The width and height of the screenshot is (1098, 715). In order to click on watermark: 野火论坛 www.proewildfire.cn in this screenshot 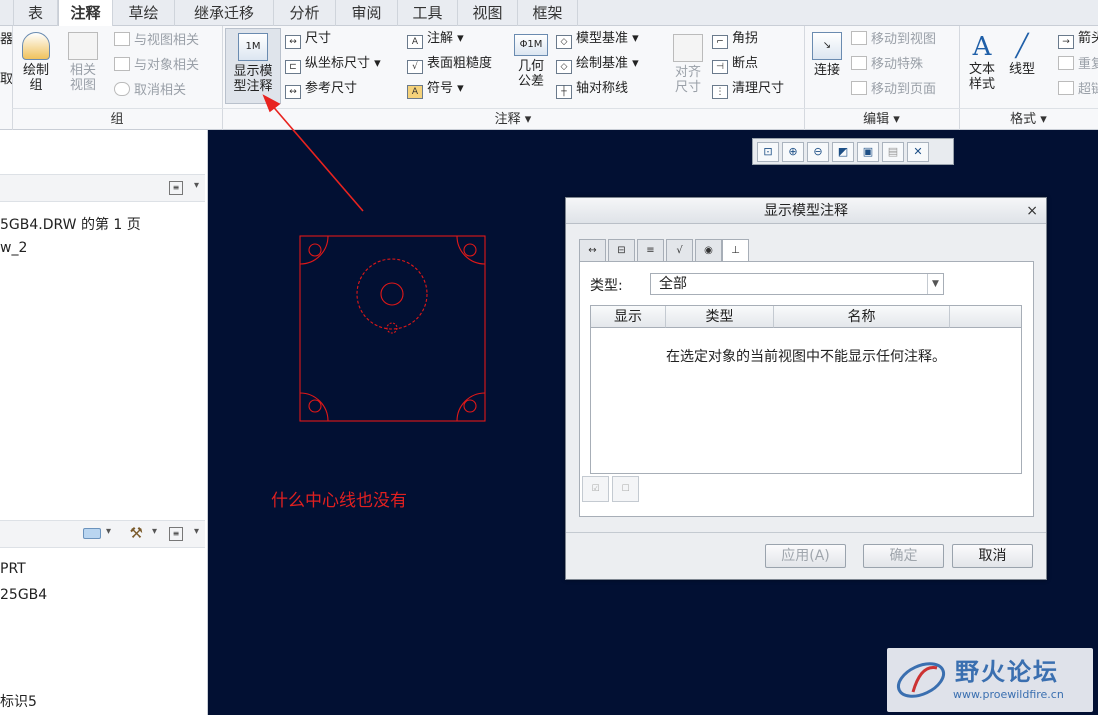, I will do `click(990, 680)`.